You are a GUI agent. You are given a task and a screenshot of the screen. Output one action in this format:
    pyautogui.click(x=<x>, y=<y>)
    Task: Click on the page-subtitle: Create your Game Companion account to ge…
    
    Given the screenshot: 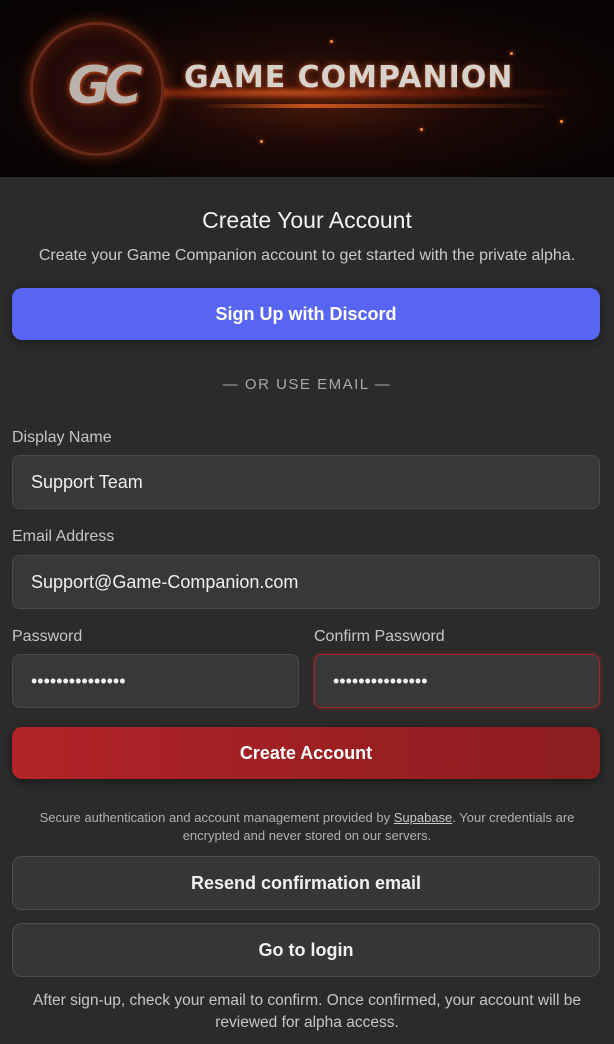 What is the action you would take?
    pyautogui.click(x=307, y=255)
    